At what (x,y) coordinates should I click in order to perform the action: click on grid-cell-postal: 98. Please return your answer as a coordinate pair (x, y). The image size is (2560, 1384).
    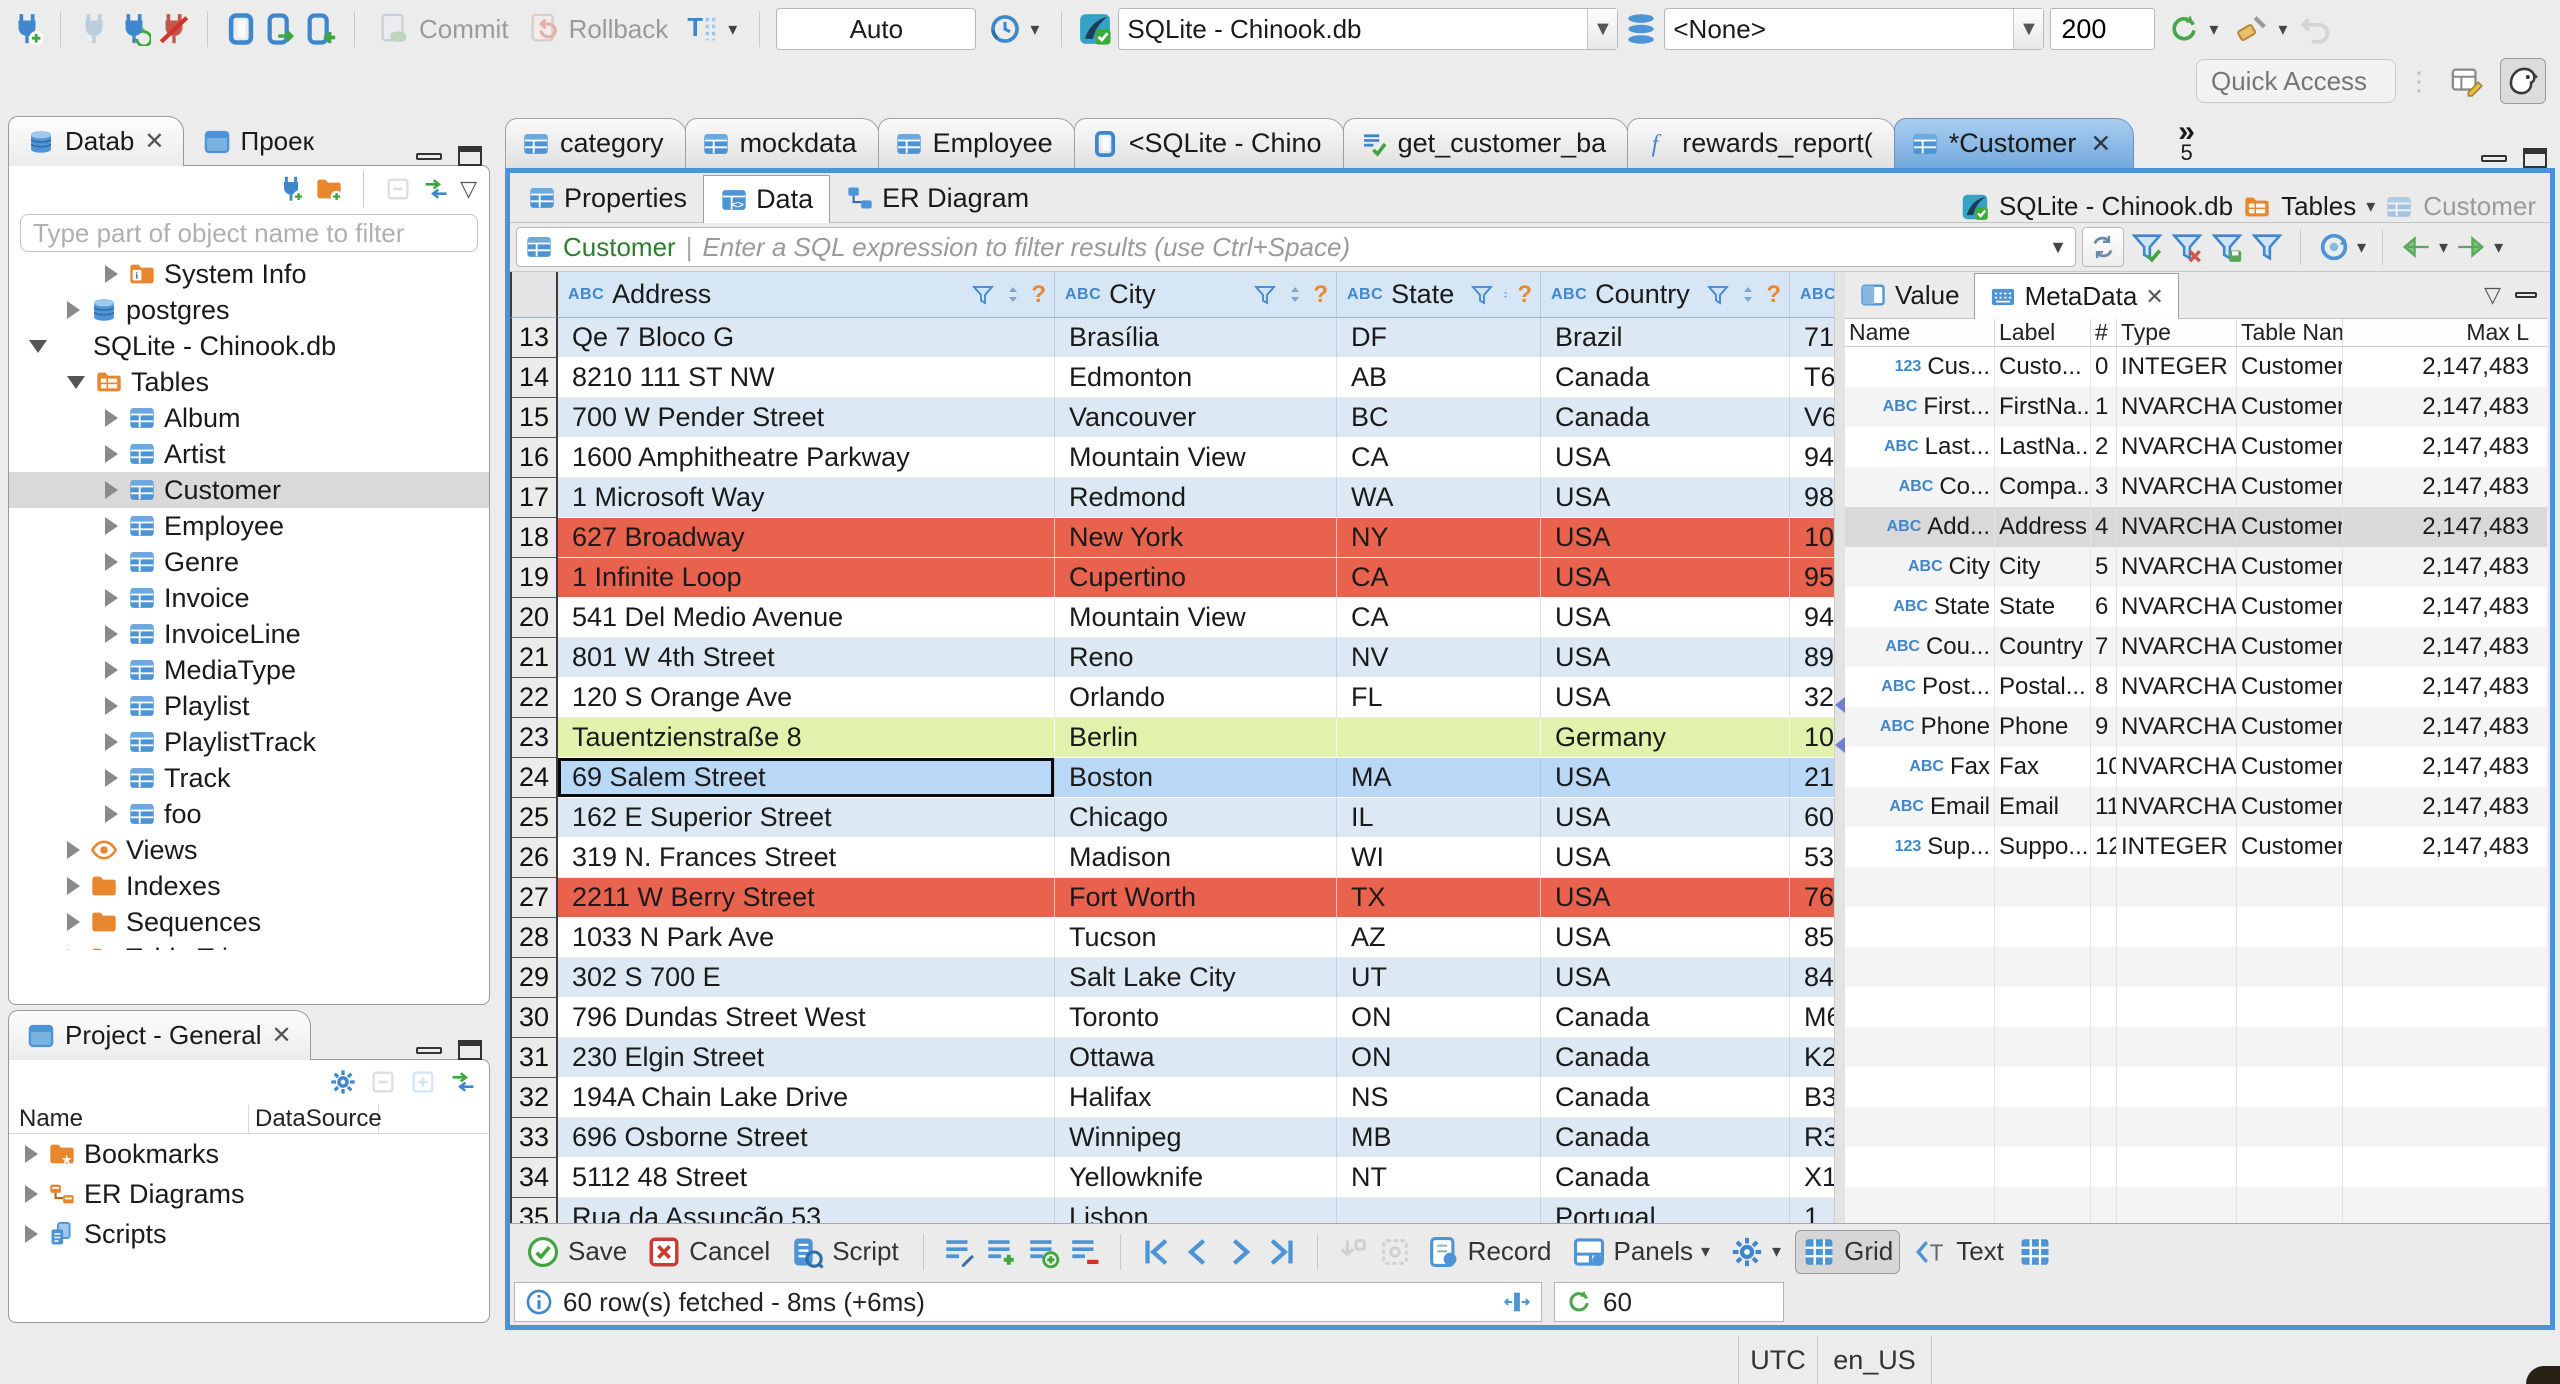
    Looking at the image, I should click on (1812, 498).